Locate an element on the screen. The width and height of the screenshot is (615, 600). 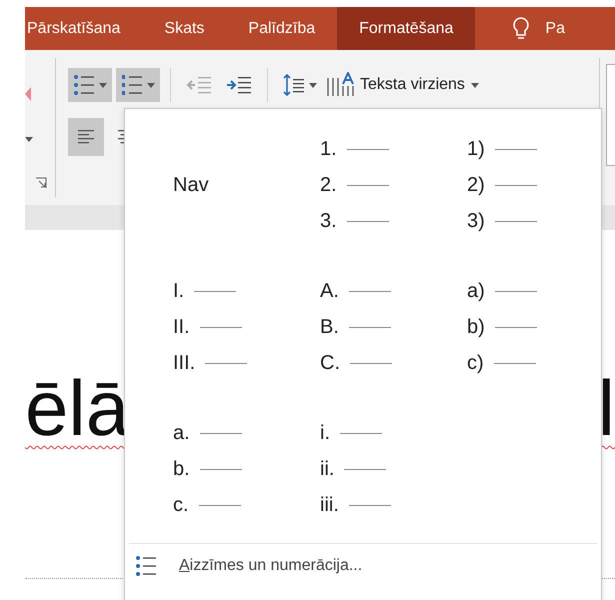
outdent-icon is located at coordinates (199, 85).